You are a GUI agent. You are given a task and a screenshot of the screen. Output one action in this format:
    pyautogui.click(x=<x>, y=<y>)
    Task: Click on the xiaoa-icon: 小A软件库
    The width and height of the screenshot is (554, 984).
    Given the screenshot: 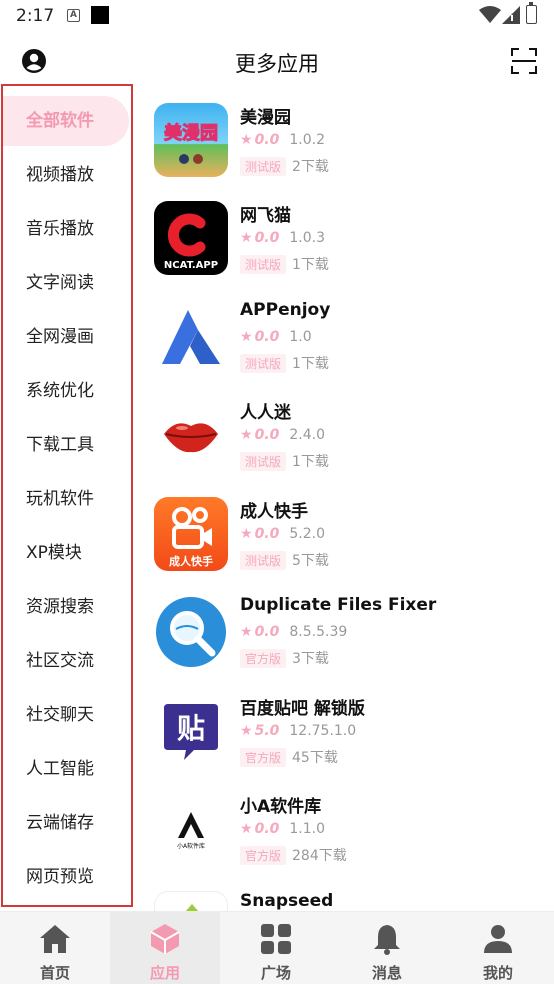 What is the action you would take?
    pyautogui.click(x=191, y=829)
    